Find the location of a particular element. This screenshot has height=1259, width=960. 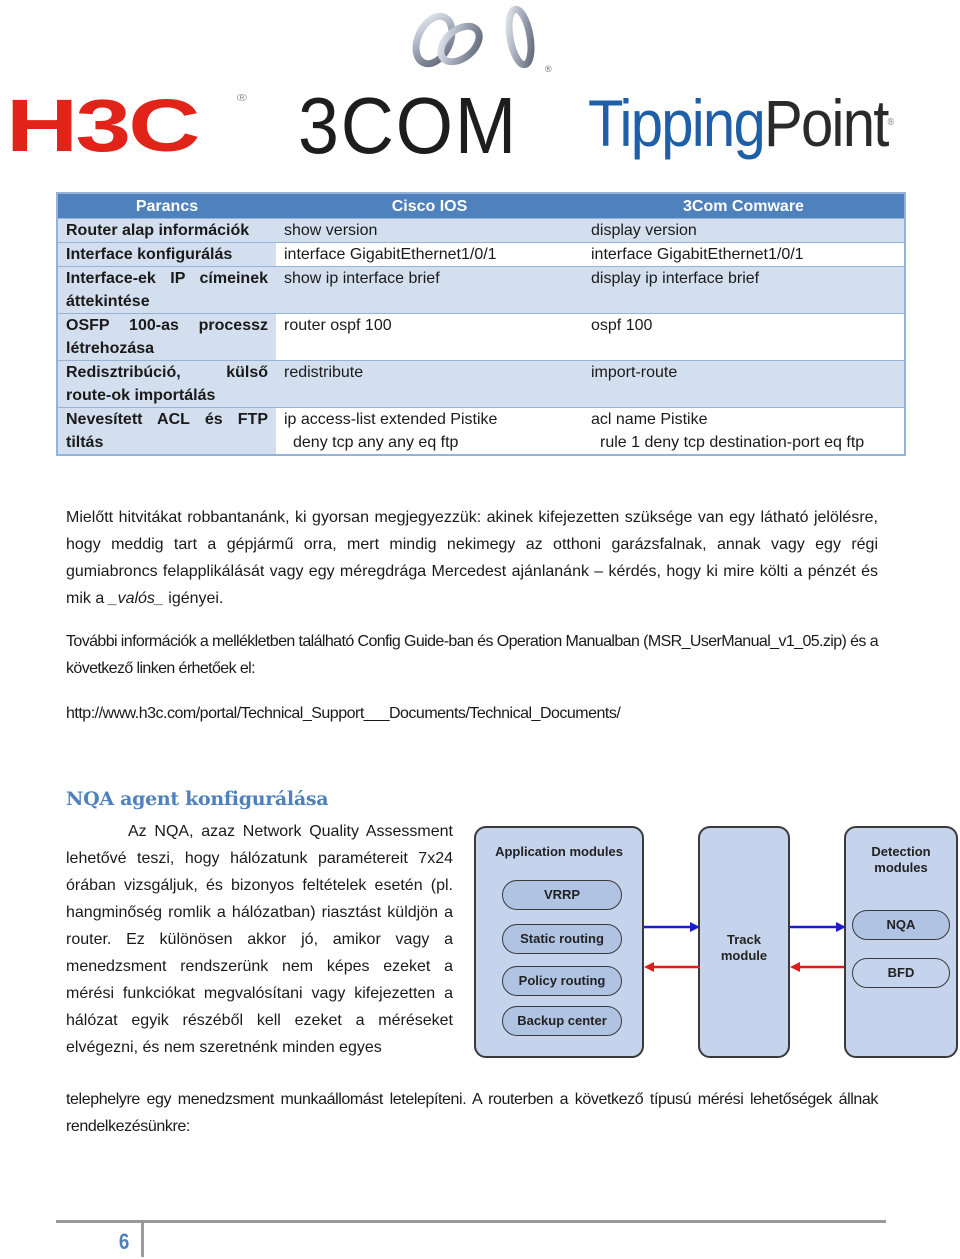

footer-divider-tick is located at coordinates (142, 1239).